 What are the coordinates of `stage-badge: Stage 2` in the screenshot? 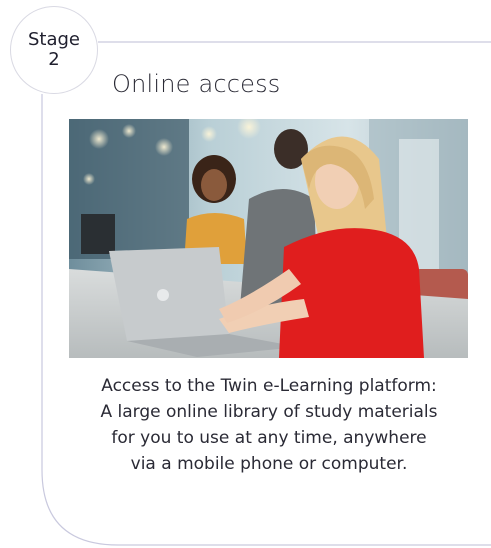 It's located at (54, 50).